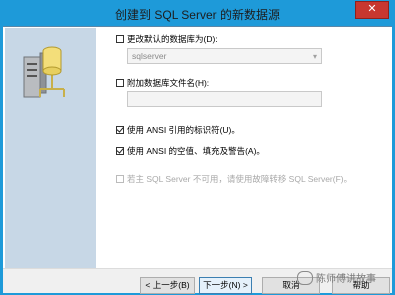  I want to click on ansi-nulls-checkbox, so click(120, 151).